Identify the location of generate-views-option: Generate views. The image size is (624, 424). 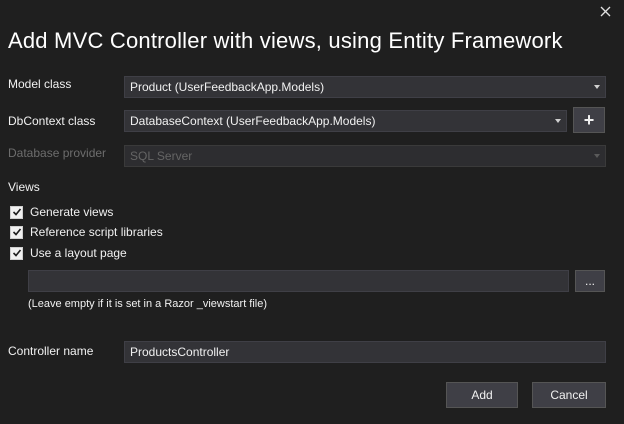
(61, 212).